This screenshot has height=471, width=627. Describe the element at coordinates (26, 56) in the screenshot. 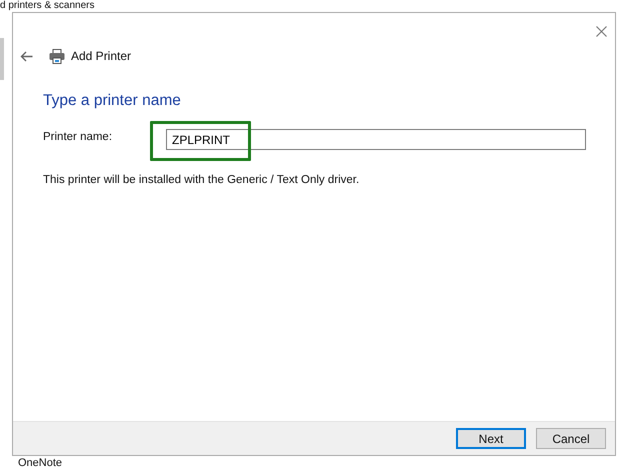

I see `back-arrow-icon` at that location.